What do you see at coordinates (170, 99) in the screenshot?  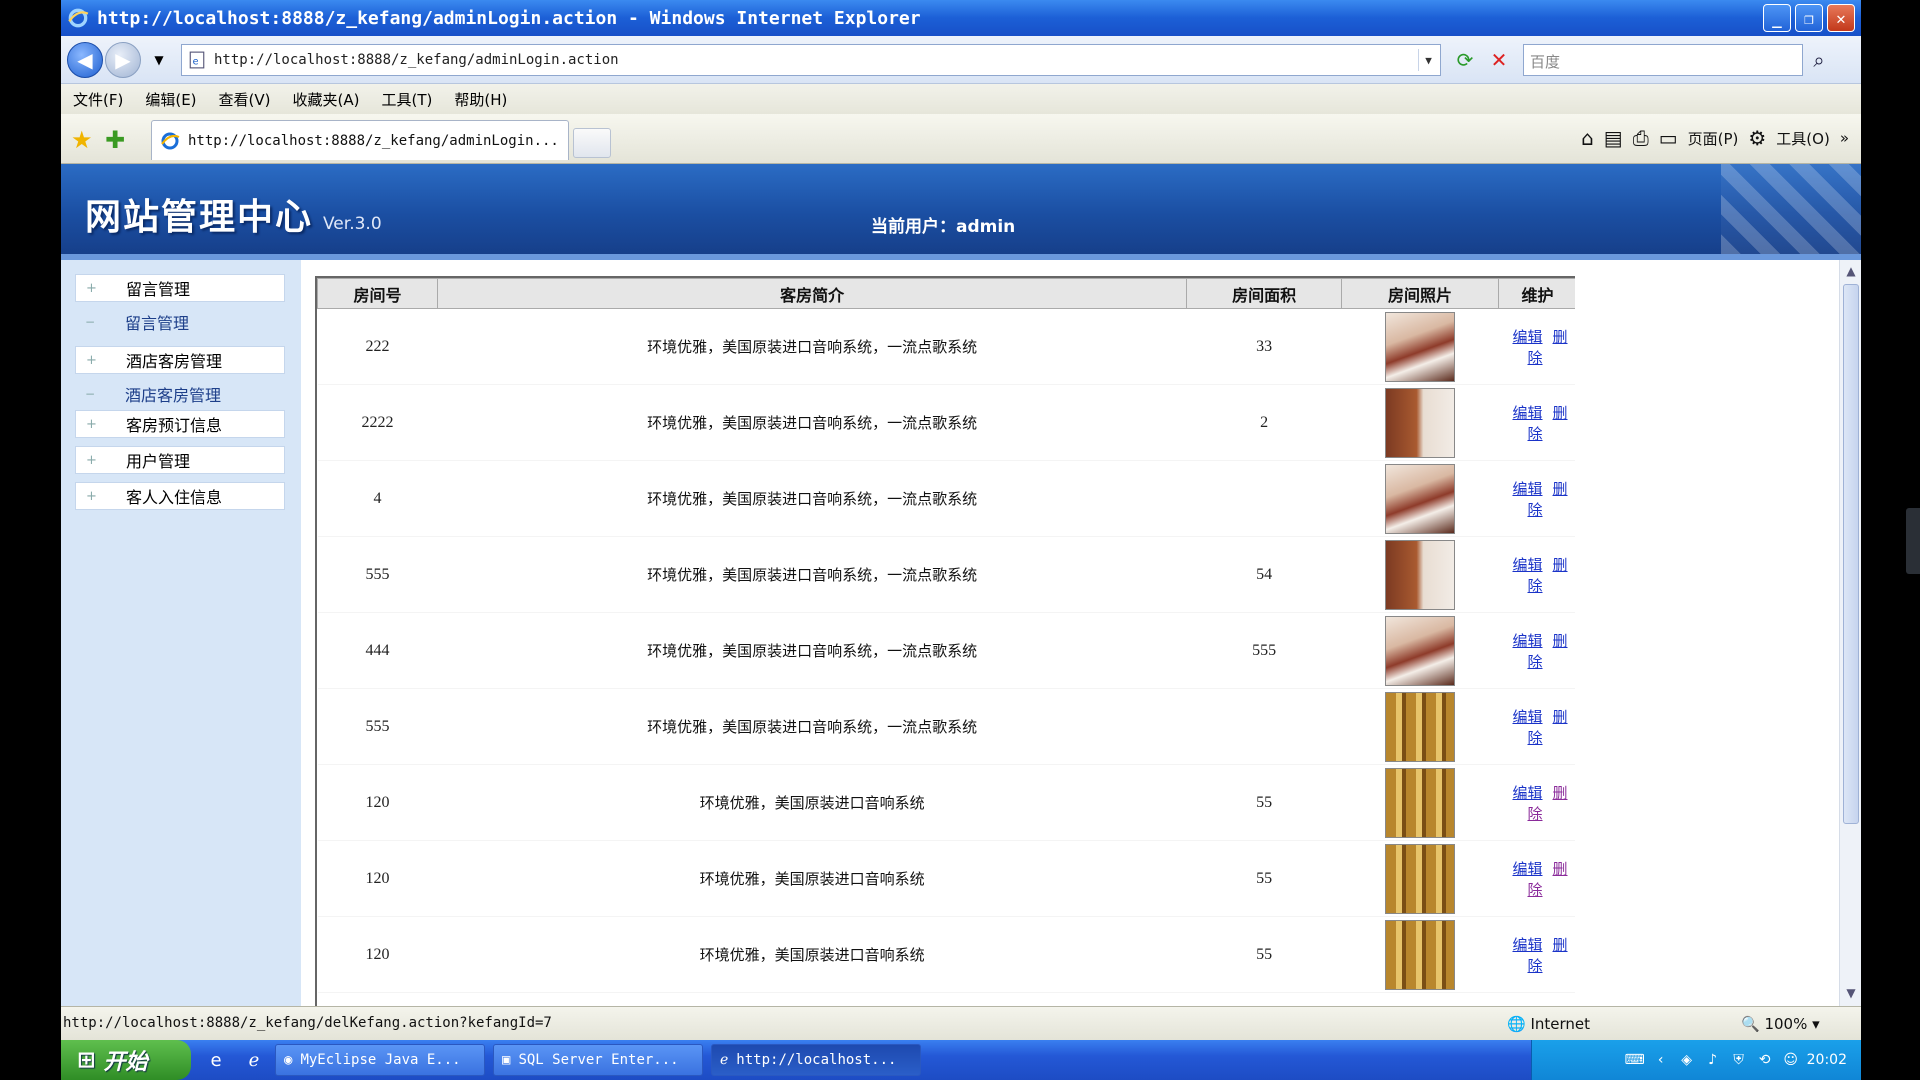 I see `menu-edit: 编辑(E)` at bounding box center [170, 99].